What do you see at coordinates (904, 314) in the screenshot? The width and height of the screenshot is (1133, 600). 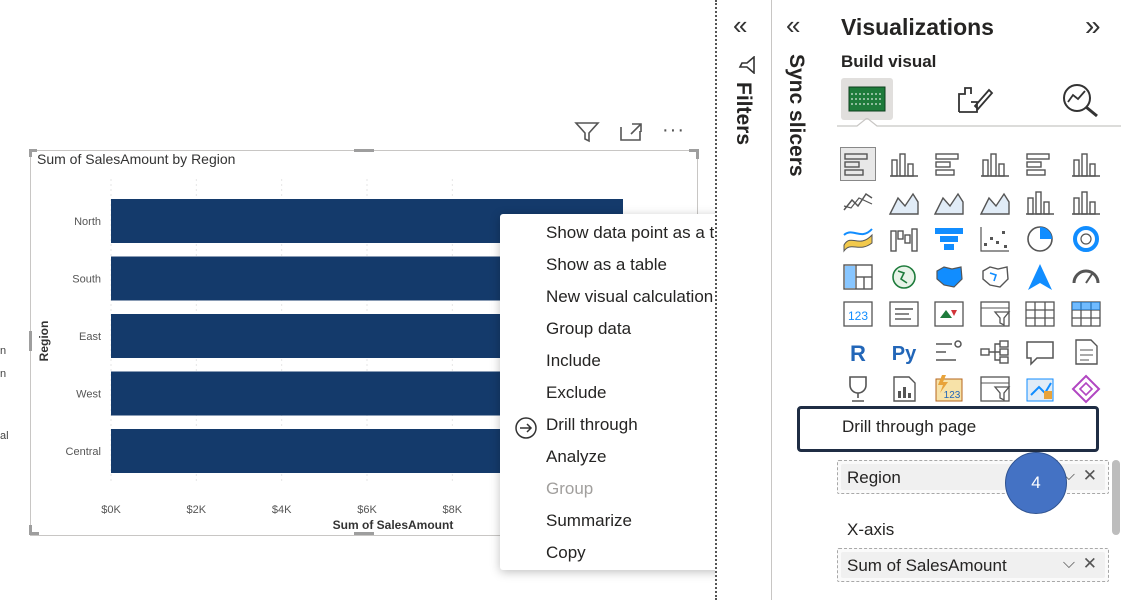 I see `multi-row-card-icon` at bounding box center [904, 314].